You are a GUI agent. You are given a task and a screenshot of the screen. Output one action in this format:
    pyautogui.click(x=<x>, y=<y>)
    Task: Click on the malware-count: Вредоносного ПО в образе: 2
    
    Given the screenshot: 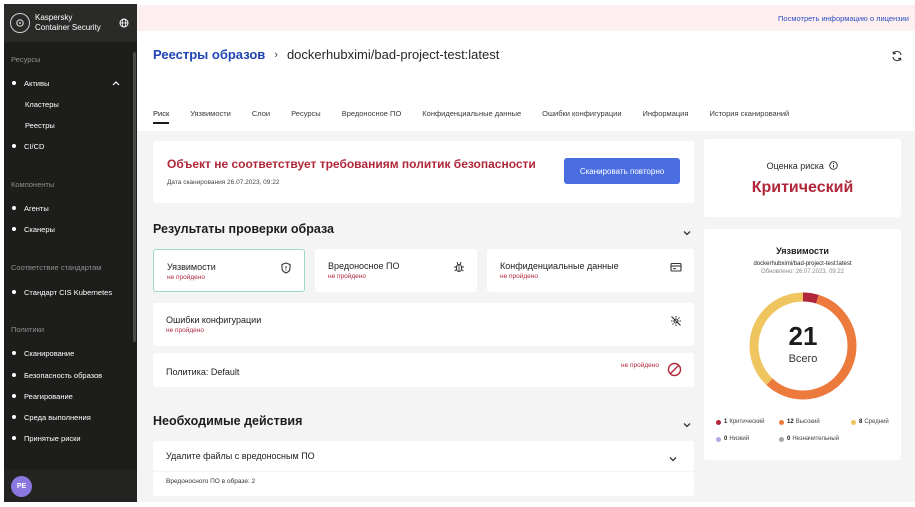 What is the action you would take?
    pyautogui.click(x=211, y=481)
    